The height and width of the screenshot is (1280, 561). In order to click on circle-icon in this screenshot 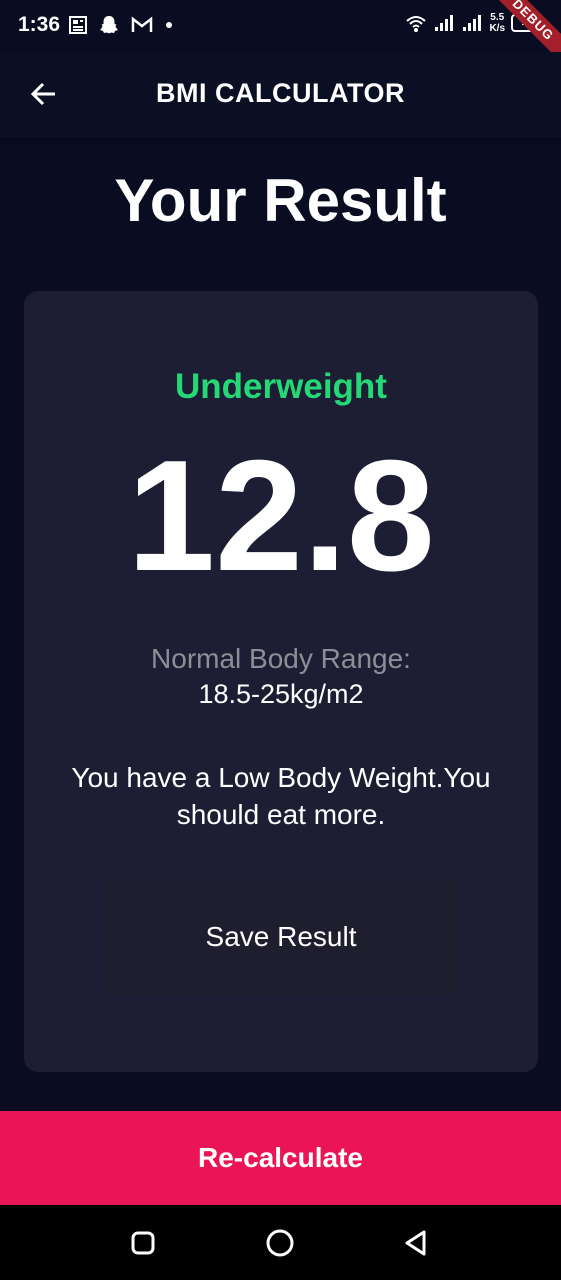, I will do `click(280, 1243)`.